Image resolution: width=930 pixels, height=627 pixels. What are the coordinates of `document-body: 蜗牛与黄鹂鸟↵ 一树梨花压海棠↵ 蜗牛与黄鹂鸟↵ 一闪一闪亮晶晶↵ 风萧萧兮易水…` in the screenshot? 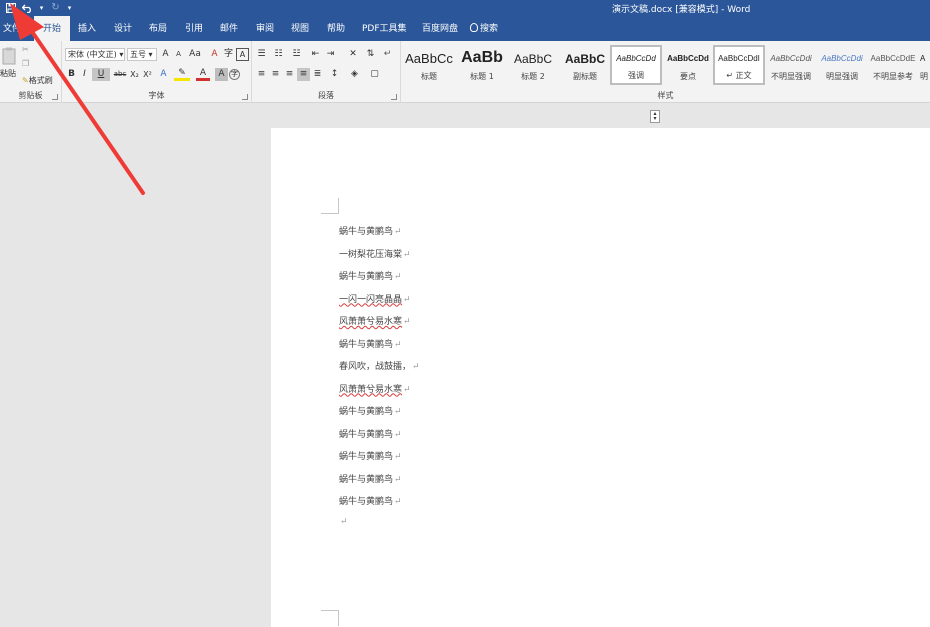 It's located at (379, 381).